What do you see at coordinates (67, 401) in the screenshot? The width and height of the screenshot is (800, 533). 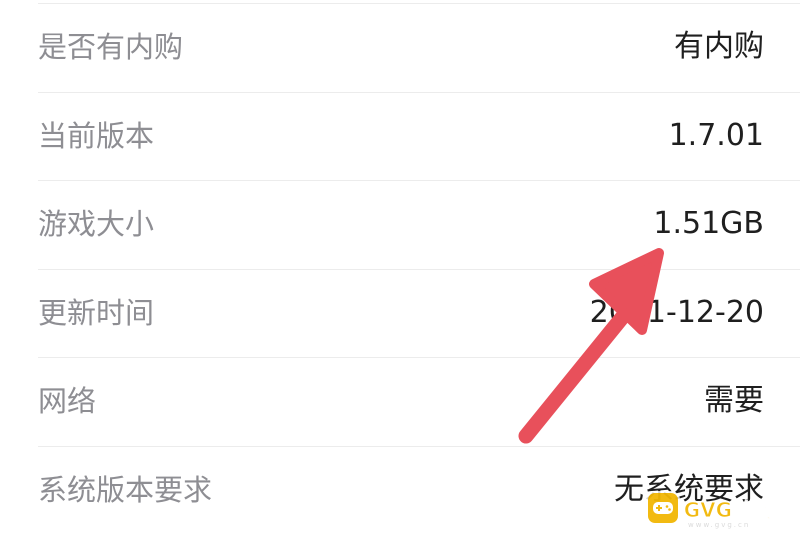 I see `info-label: 网络` at bounding box center [67, 401].